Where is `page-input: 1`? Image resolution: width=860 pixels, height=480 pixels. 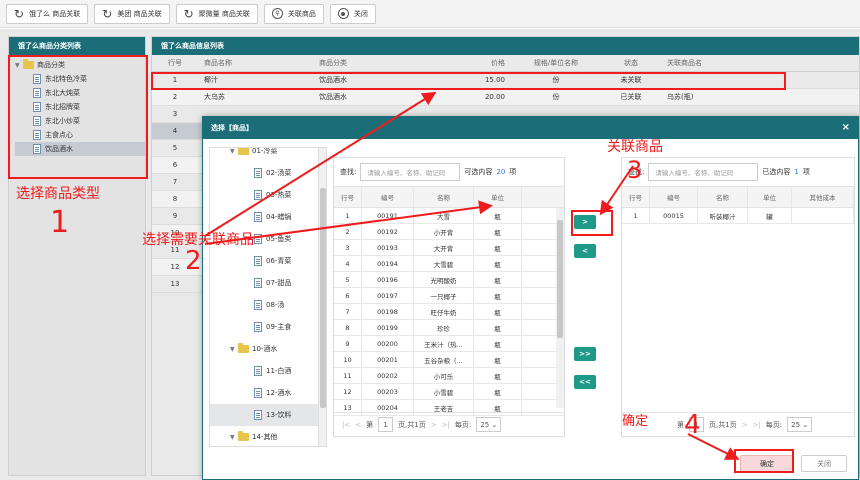 page-input: 1 is located at coordinates (386, 424).